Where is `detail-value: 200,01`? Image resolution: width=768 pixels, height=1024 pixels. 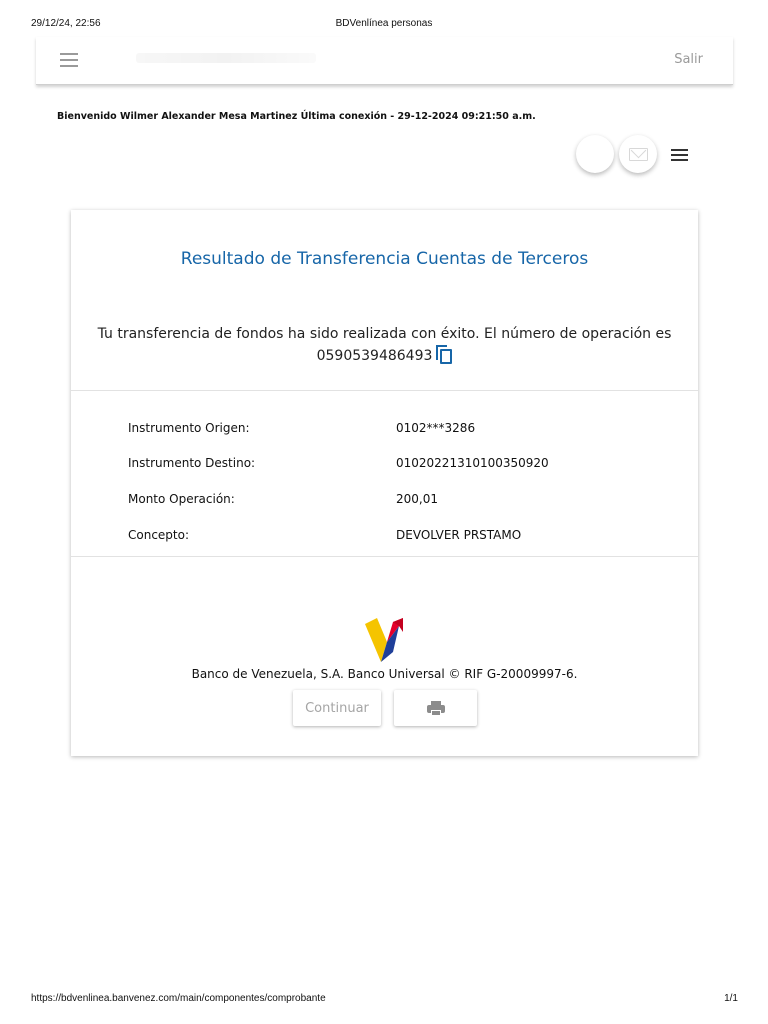
detail-value: 200,01 is located at coordinates (417, 499).